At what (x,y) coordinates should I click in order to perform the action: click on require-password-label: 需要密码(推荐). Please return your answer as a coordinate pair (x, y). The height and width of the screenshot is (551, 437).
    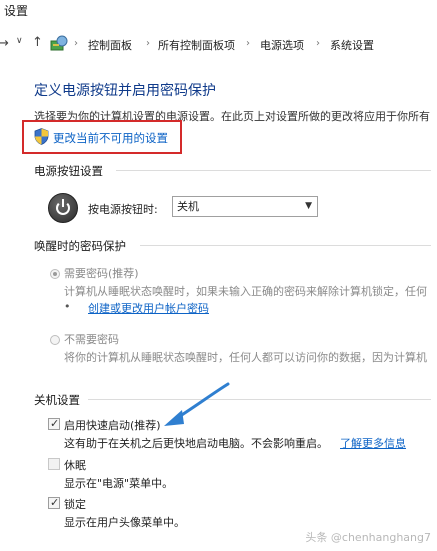
    Looking at the image, I should click on (101, 273).